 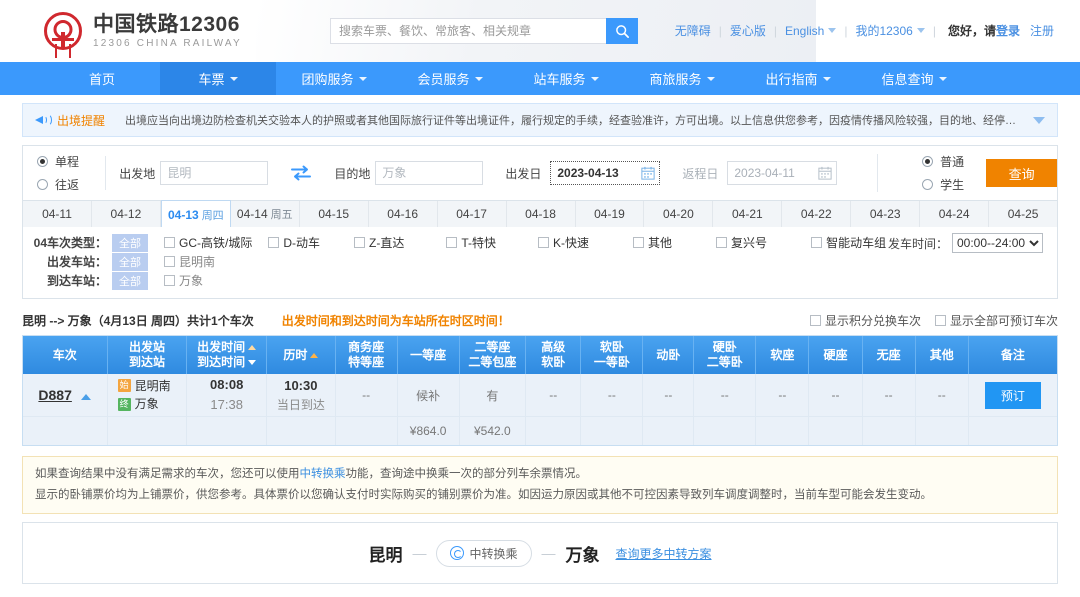 What do you see at coordinates (450, 78) in the screenshot?
I see `nav-item-member-service: 会员服务` at bounding box center [450, 78].